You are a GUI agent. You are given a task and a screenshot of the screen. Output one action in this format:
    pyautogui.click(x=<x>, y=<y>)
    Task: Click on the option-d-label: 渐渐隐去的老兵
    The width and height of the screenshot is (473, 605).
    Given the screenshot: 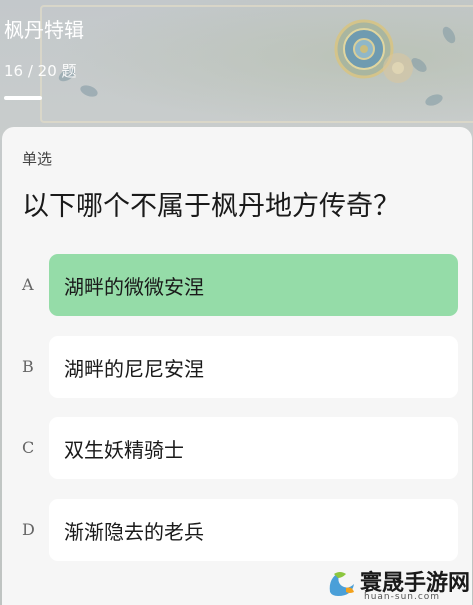 What is the action you would take?
    pyautogui.click(x=134, y=531)
    